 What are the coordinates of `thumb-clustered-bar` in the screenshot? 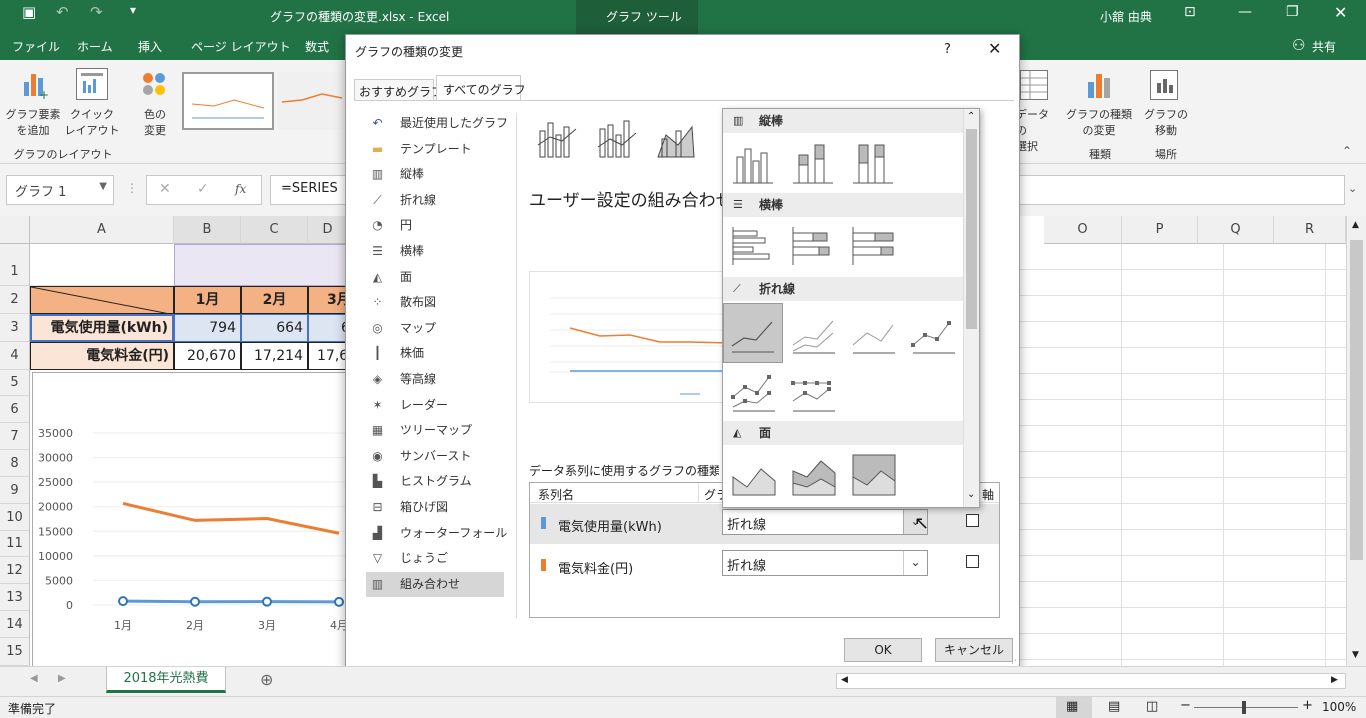 It's located at (753, 247).